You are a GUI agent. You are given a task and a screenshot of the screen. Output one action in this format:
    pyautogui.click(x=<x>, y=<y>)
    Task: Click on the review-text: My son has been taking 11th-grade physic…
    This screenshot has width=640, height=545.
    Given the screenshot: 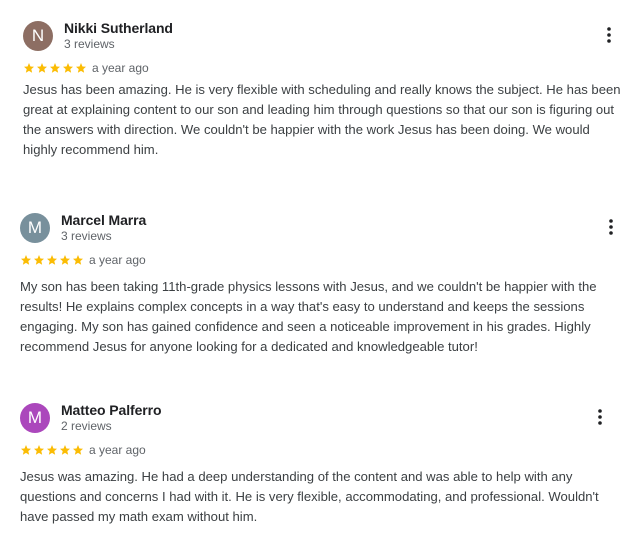 What is the action you would take?
    pyautogui.click(x=308, y=316)
    